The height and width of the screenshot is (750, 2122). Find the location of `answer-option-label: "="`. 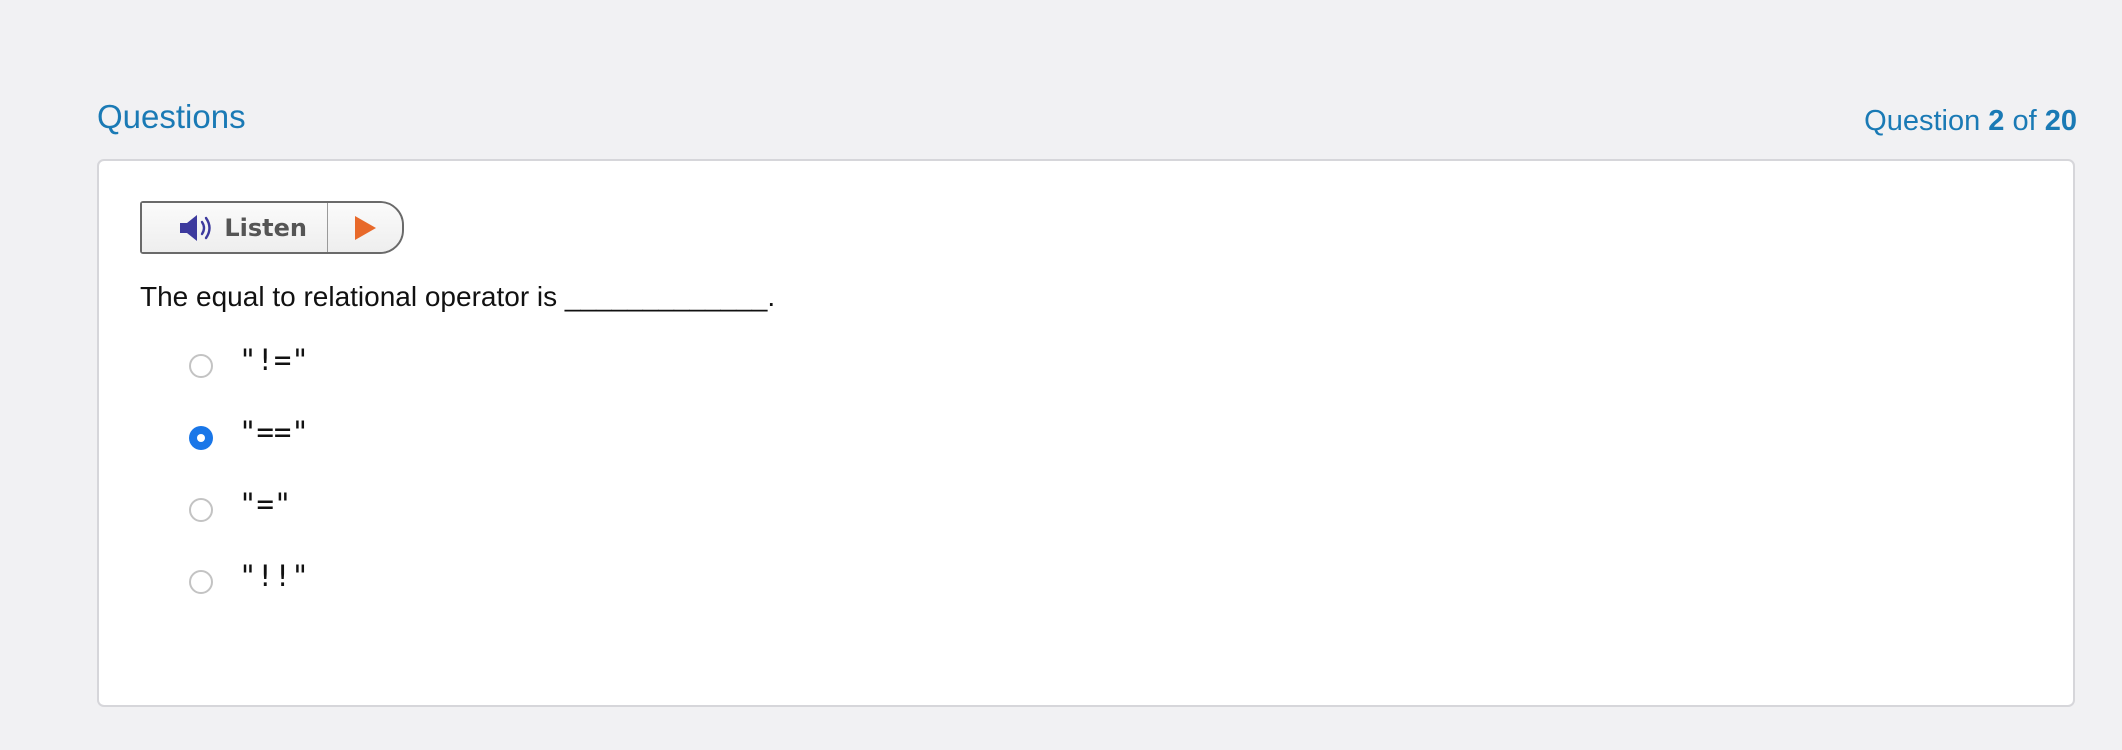

answer-option-label: "=" is located at coordinates (265, 504).